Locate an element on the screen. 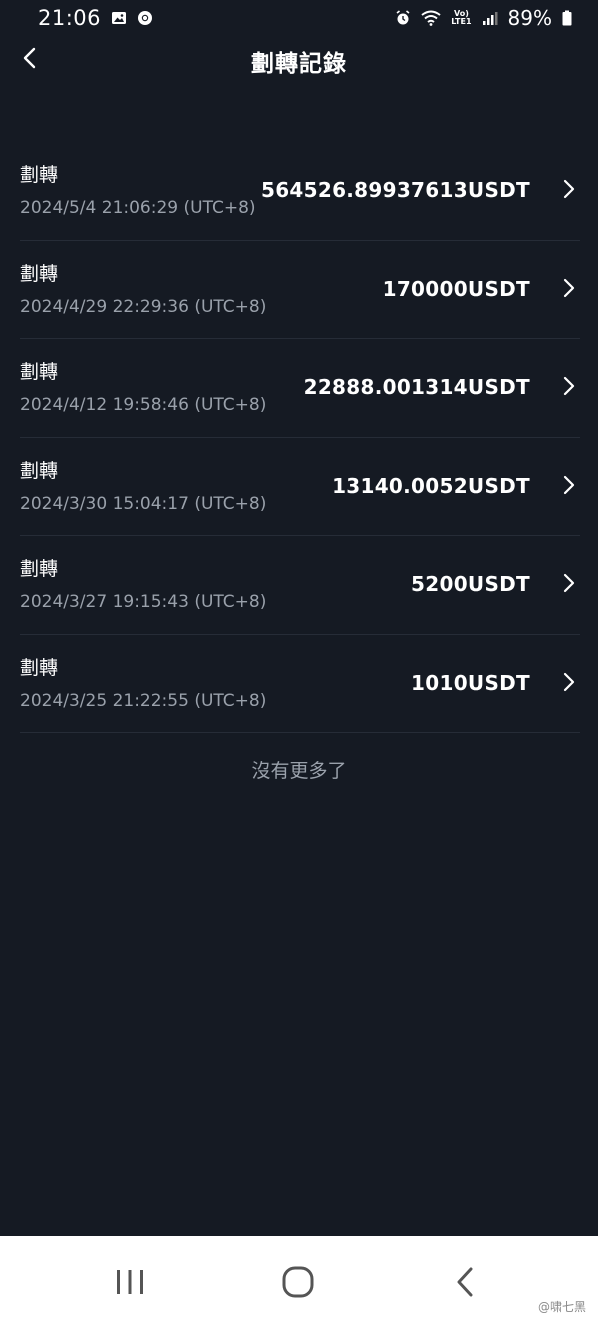 The width and height of the screenshot is (598, 1328). gallery-icon is located at coordinates (119, 18).